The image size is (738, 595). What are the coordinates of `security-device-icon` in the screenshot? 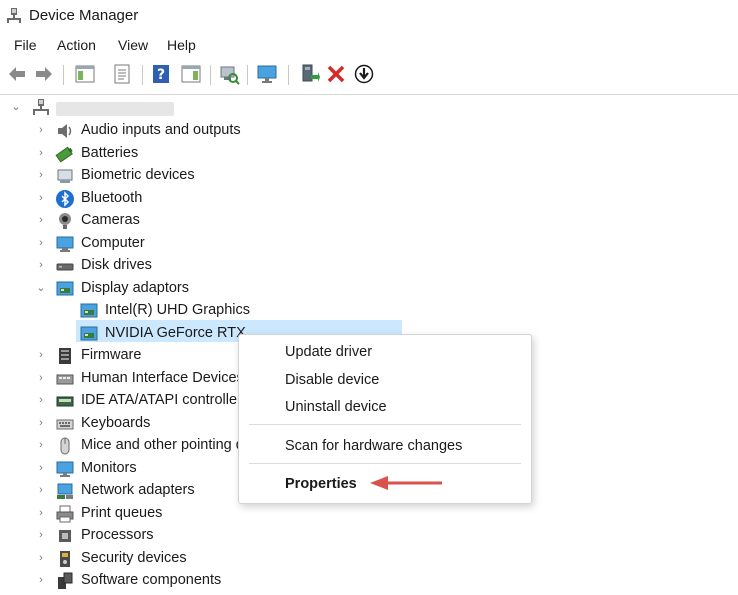 It's located at (65, 558).